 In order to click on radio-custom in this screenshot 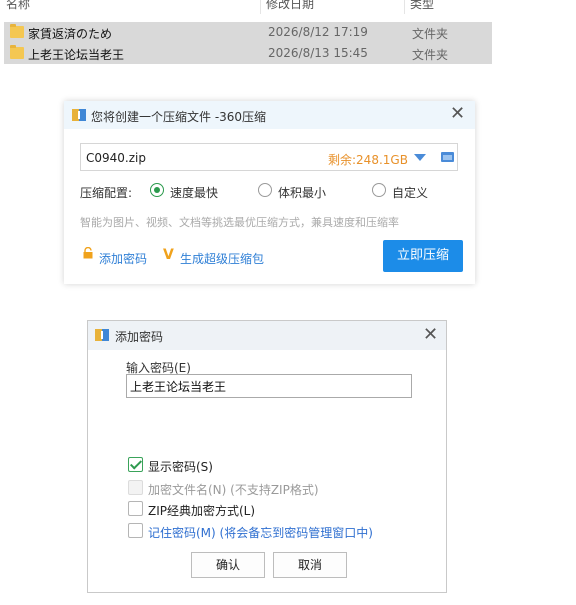, I will do `click(379, 190)`.